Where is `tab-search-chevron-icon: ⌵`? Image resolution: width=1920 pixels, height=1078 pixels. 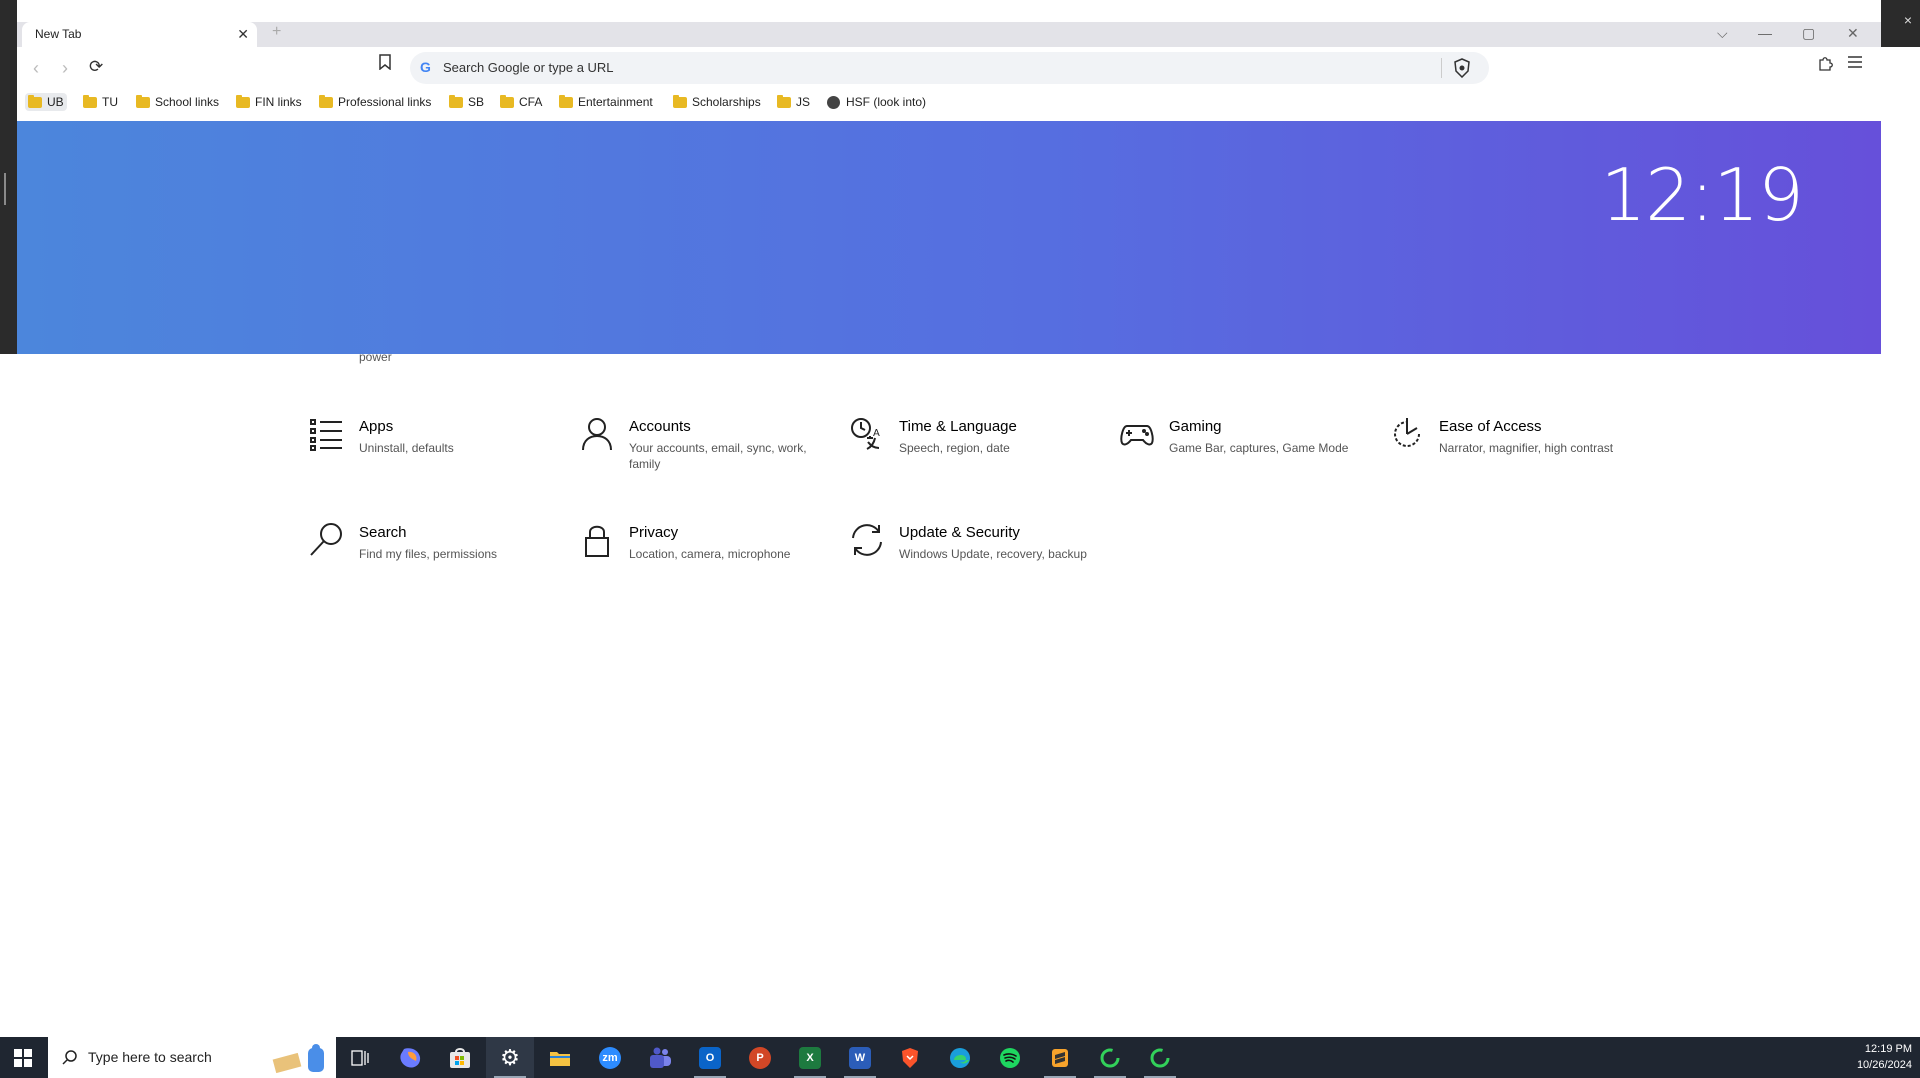
tab-search-chevron-icon: ⌵ is located at coordinates (1722, 33).